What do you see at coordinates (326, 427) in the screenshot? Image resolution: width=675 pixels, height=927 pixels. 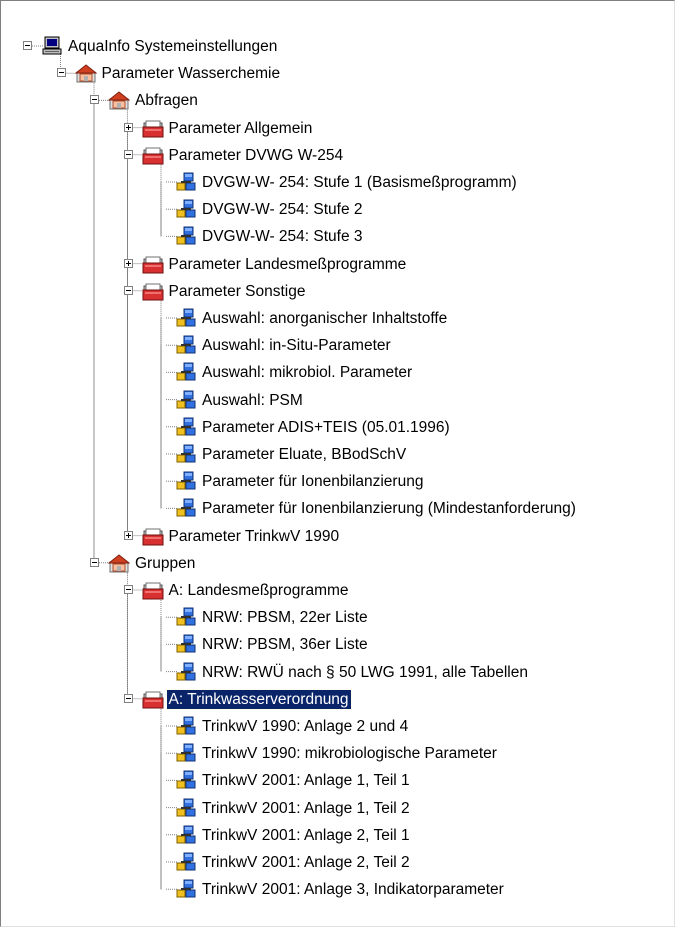 I see `tree-node-label: Parameter ADIS+TEIS (05.01.1996)` at bounding box center [326, 427].